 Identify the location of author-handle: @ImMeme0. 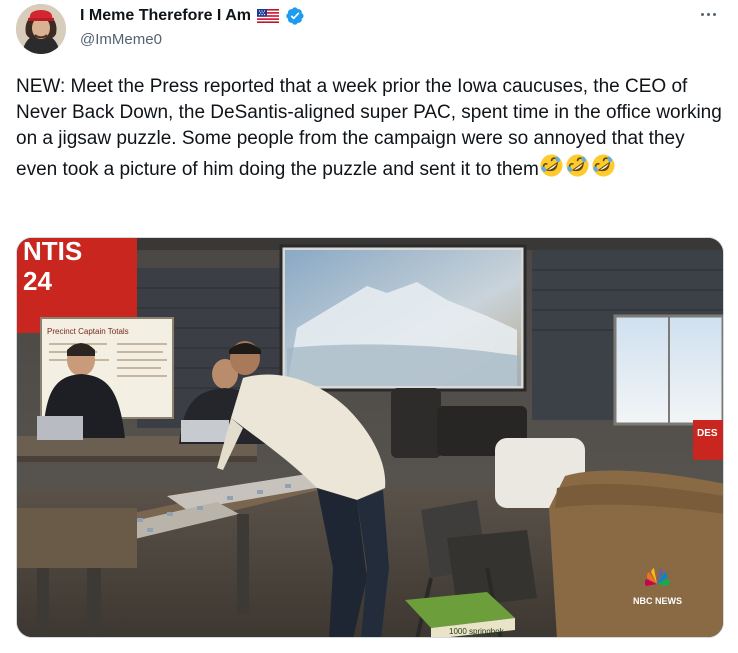
(121, 40).